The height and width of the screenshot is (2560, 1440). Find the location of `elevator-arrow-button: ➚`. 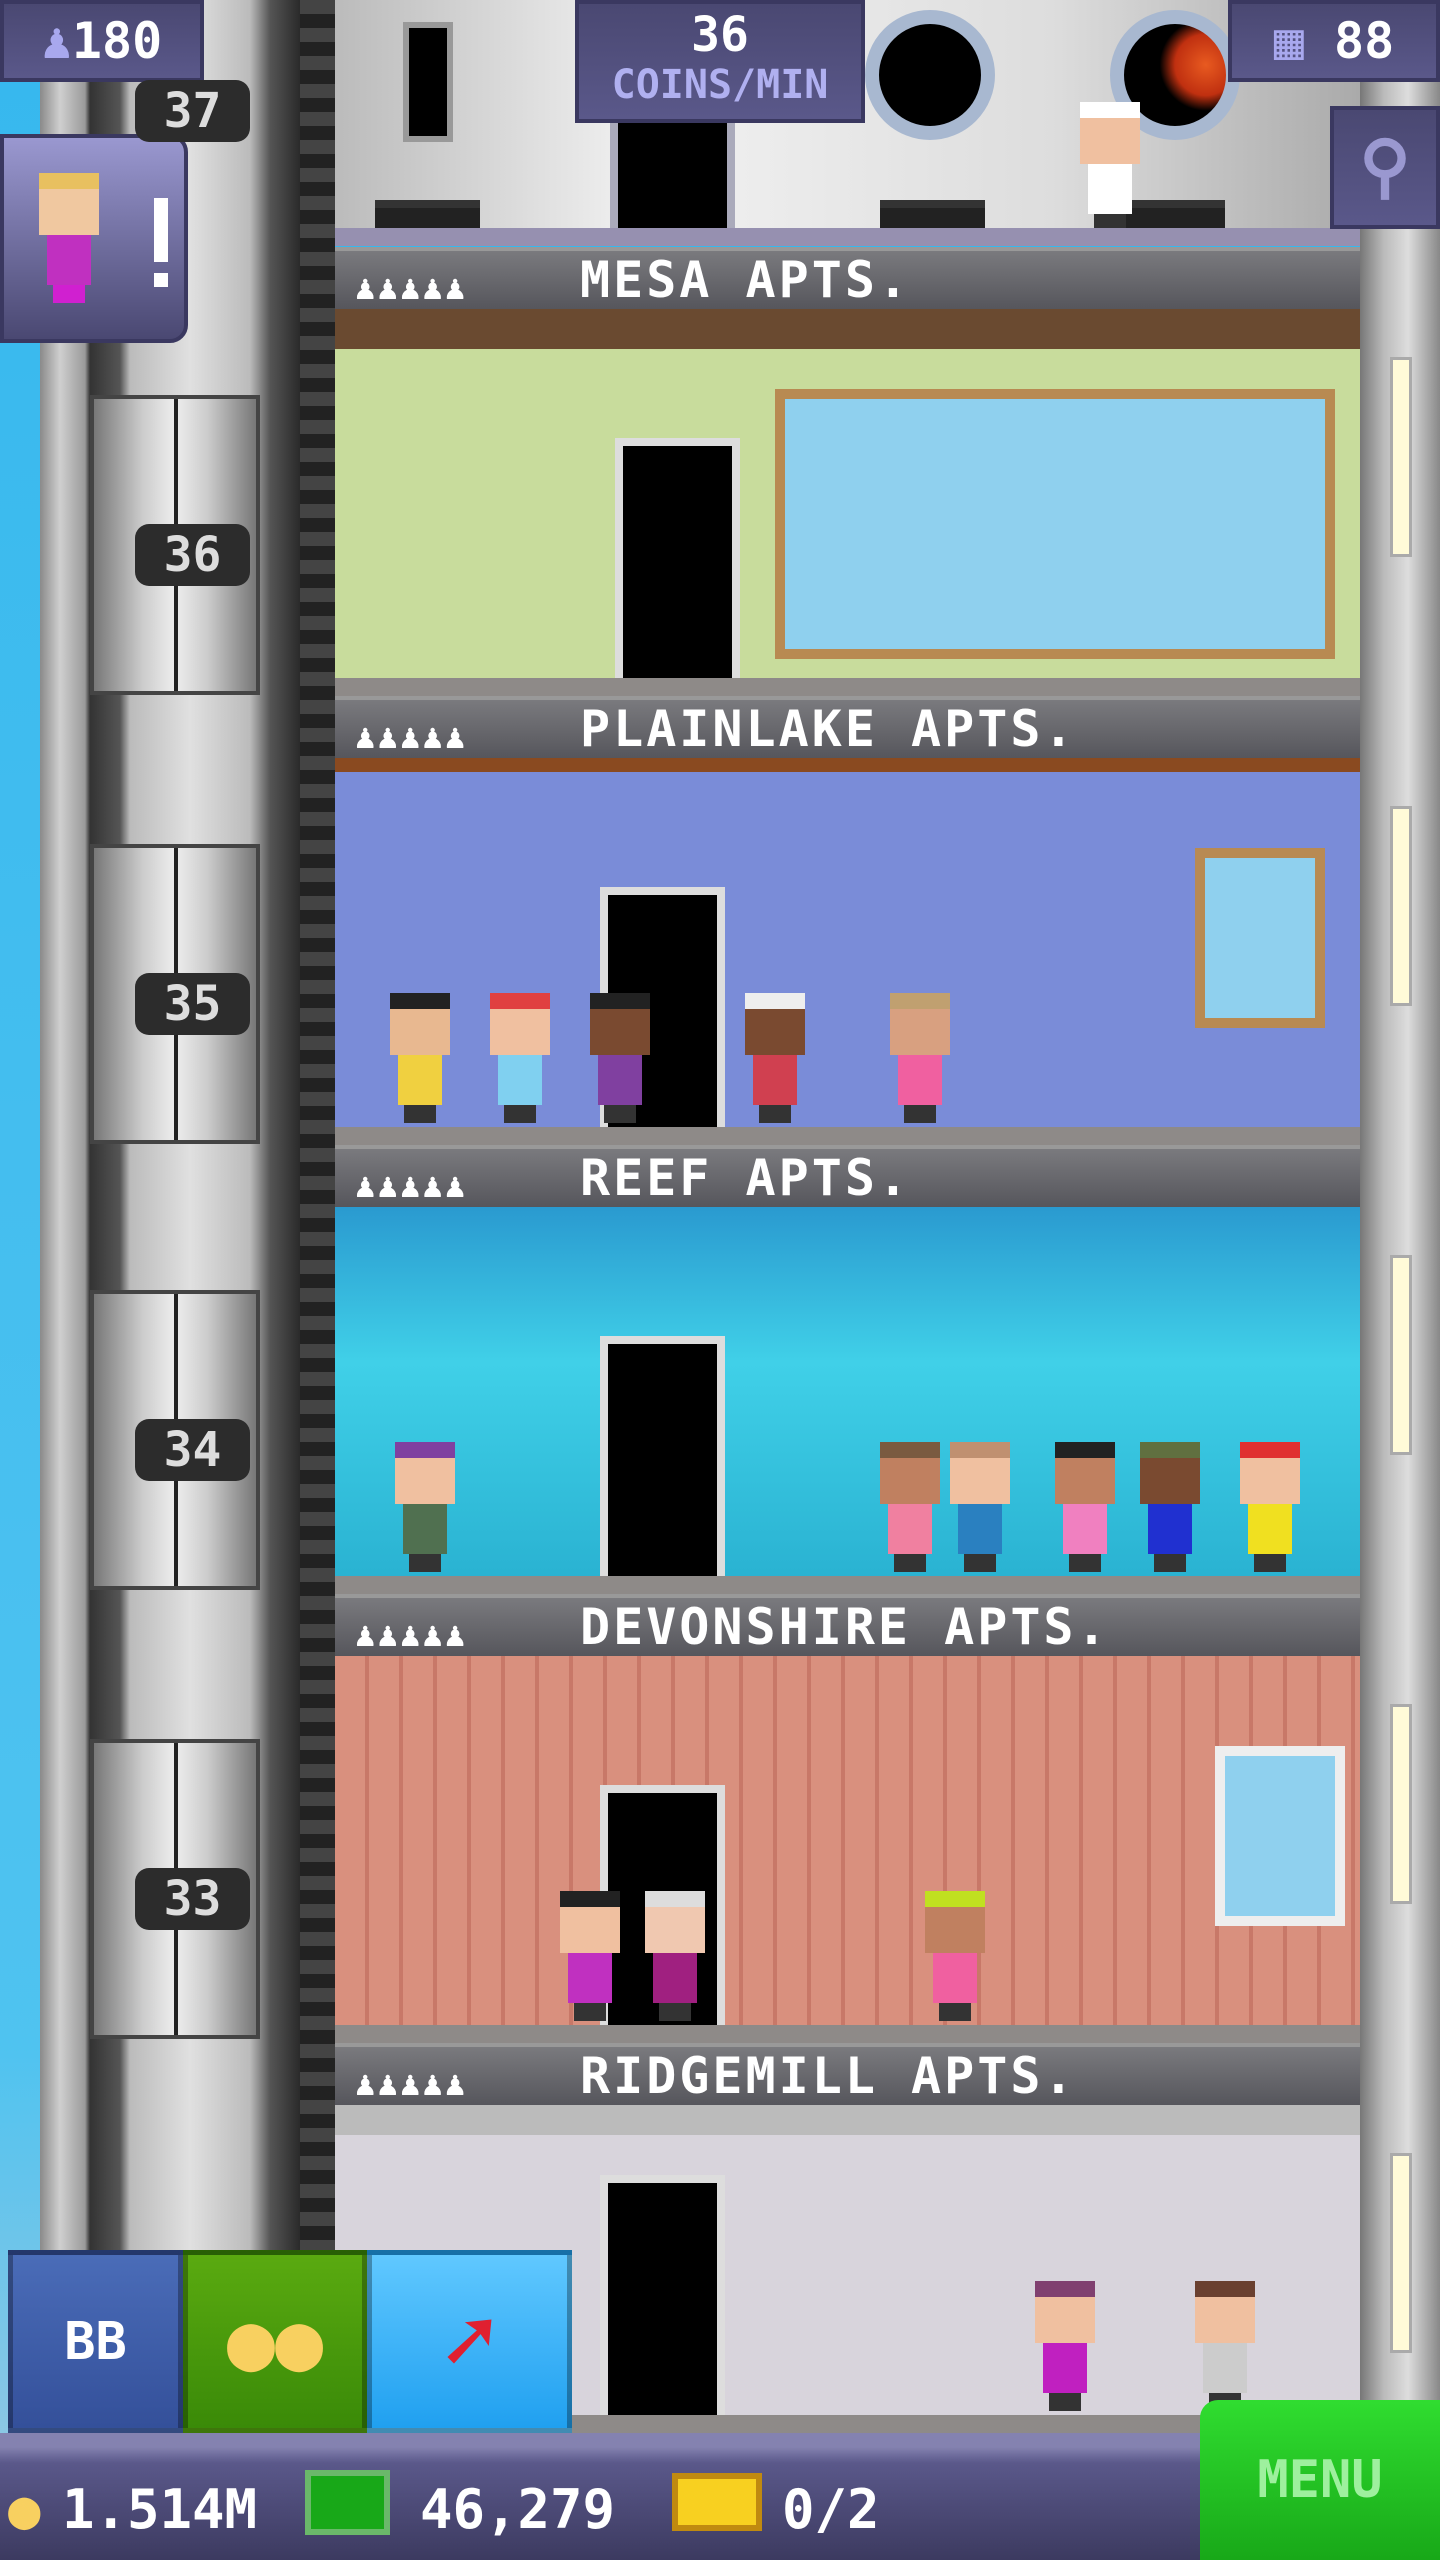

elevator-arrow-button: ➚ is located at coordinates (469, 2341).